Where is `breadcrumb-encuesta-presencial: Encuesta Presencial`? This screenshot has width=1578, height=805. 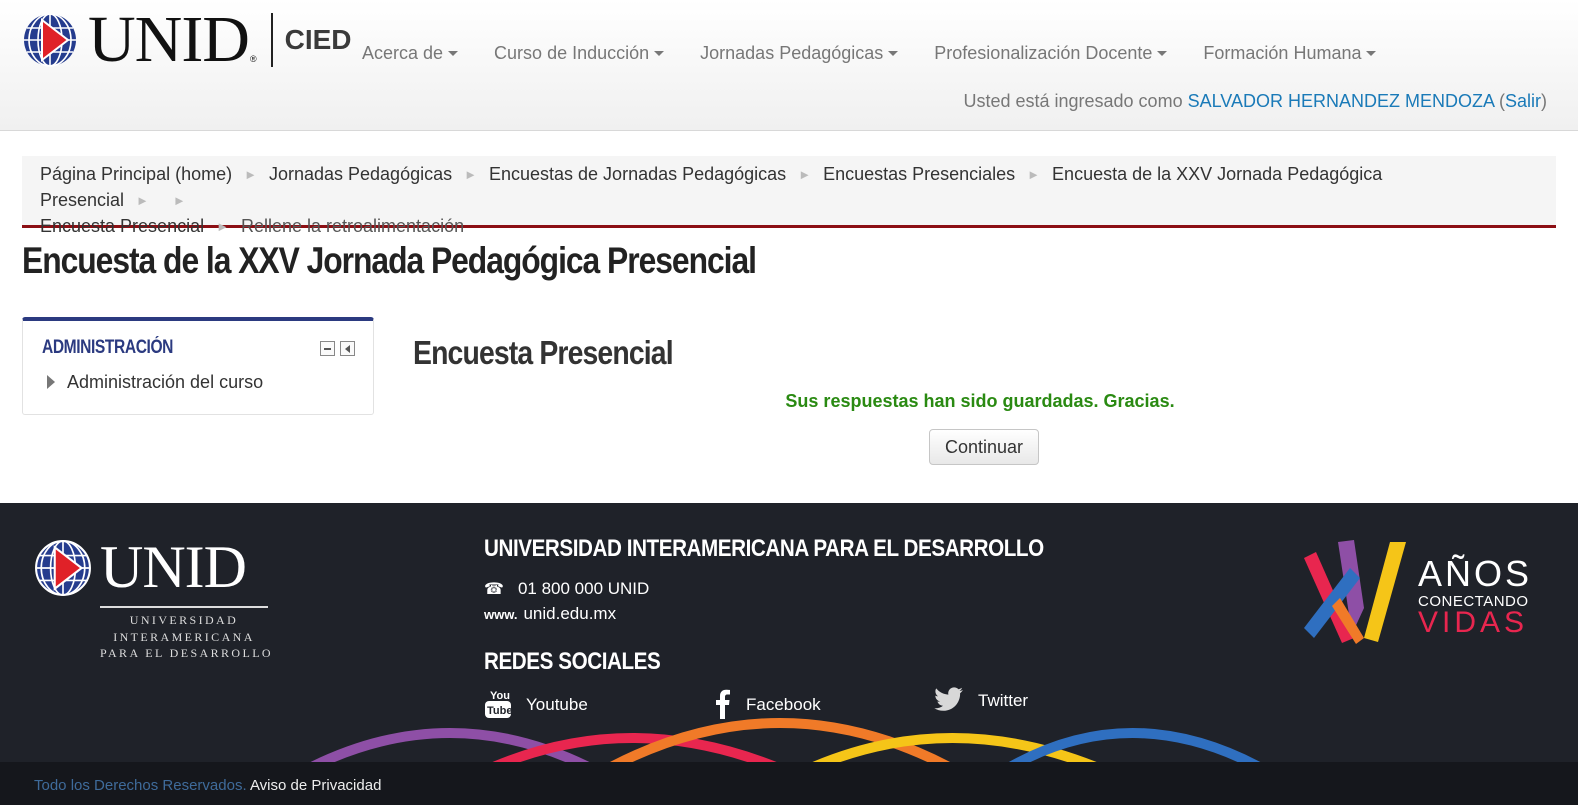
breadcrumb-encuesta-presencial: Encuesta Presencial is located at coordinates (122, 226).